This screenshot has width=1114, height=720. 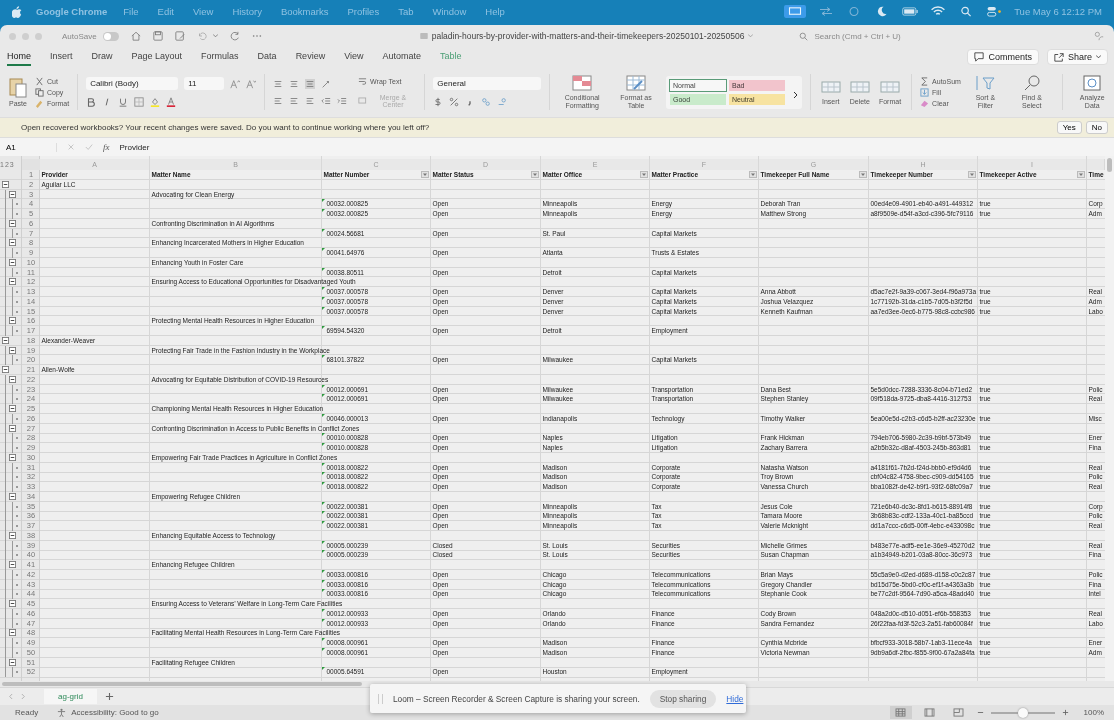 I want to click on sheet-tab: ag-grid, so click(x=70, y=696).